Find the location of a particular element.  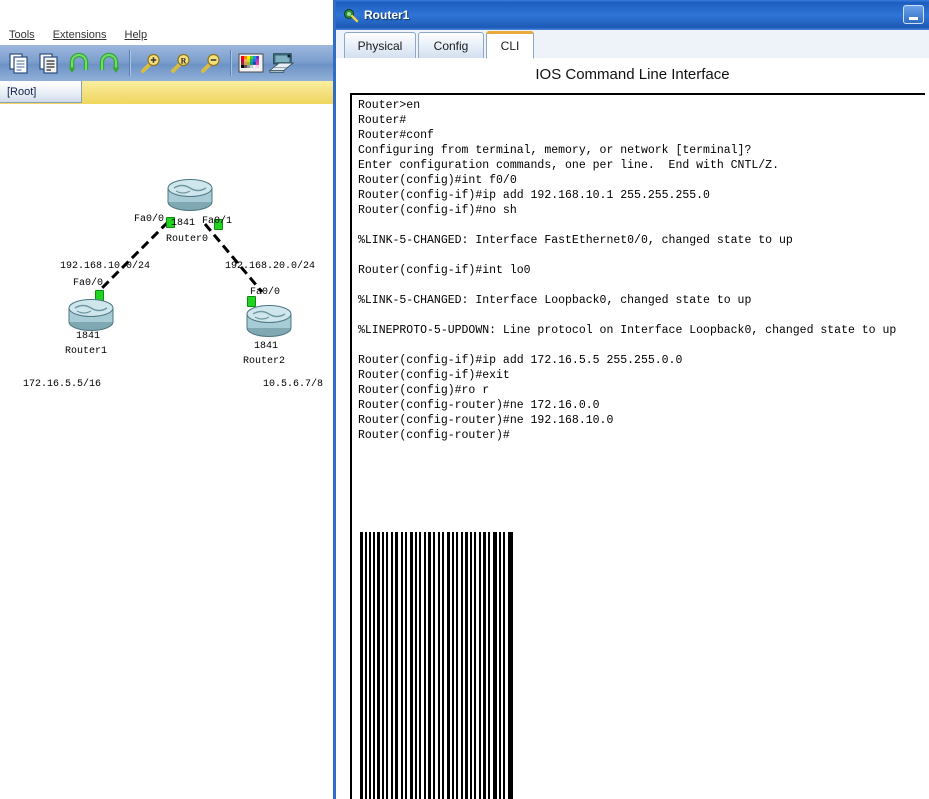

zoom-reset-icon: R is located at coordinates (180, 63).